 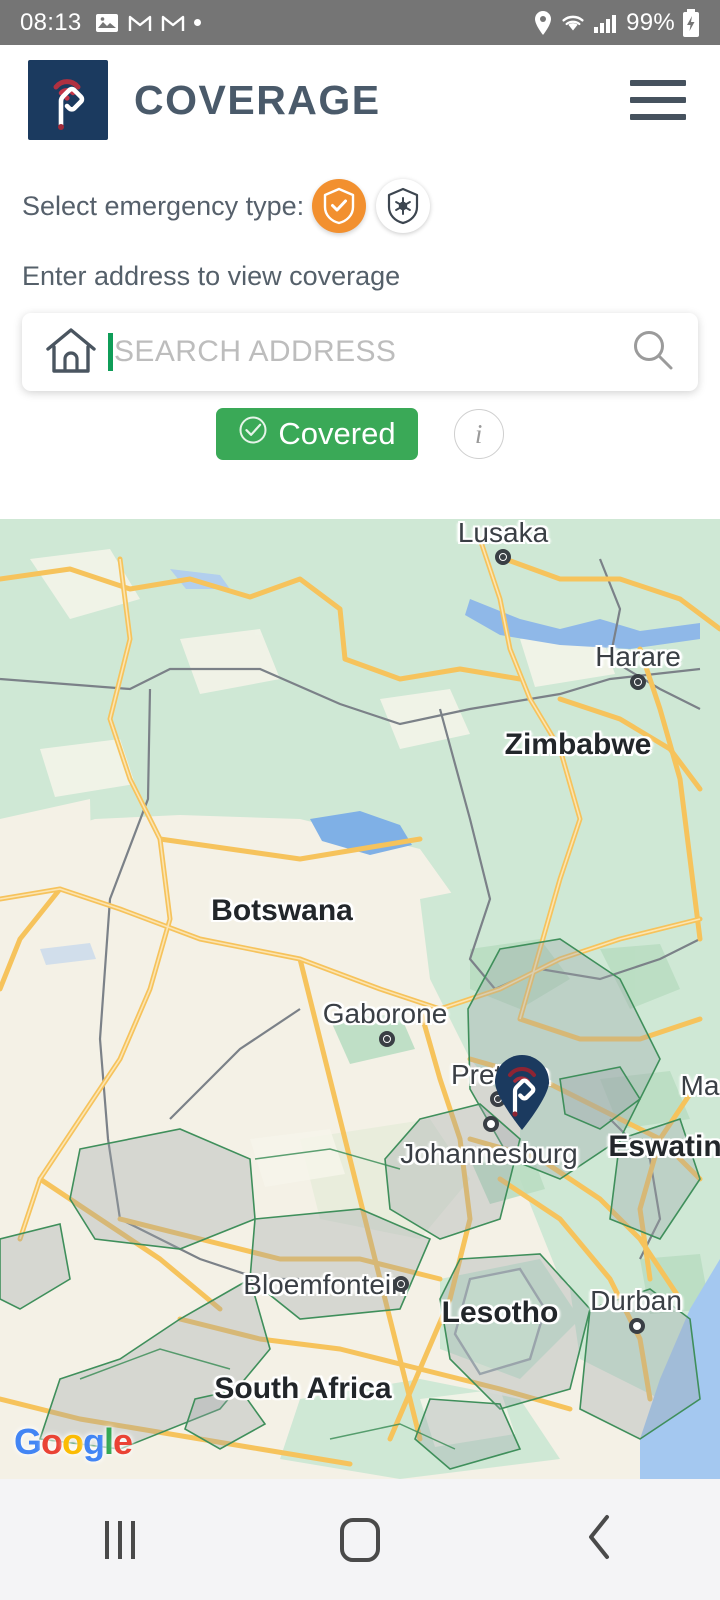 What do you see at coordinates (650, 22) in the screenshot?
I see `battery-percent: 99%` at bounding box center [650, 22].